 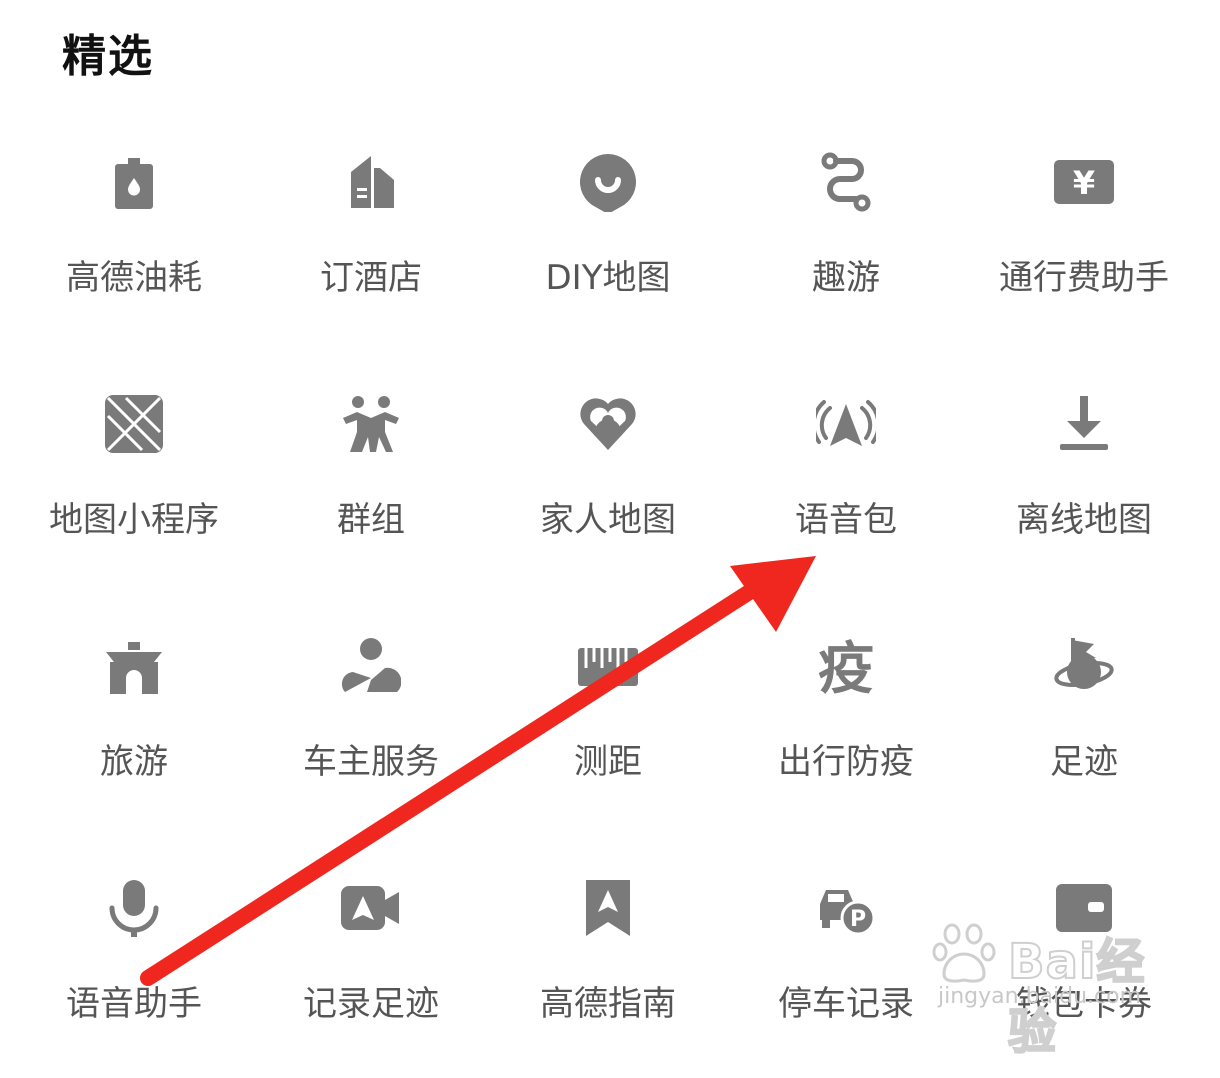 What do you see at coordinates (1084, 1004) in the screenshot?
I see `tile-label: 钱包卡券` at bounding box center [1084, 1004].